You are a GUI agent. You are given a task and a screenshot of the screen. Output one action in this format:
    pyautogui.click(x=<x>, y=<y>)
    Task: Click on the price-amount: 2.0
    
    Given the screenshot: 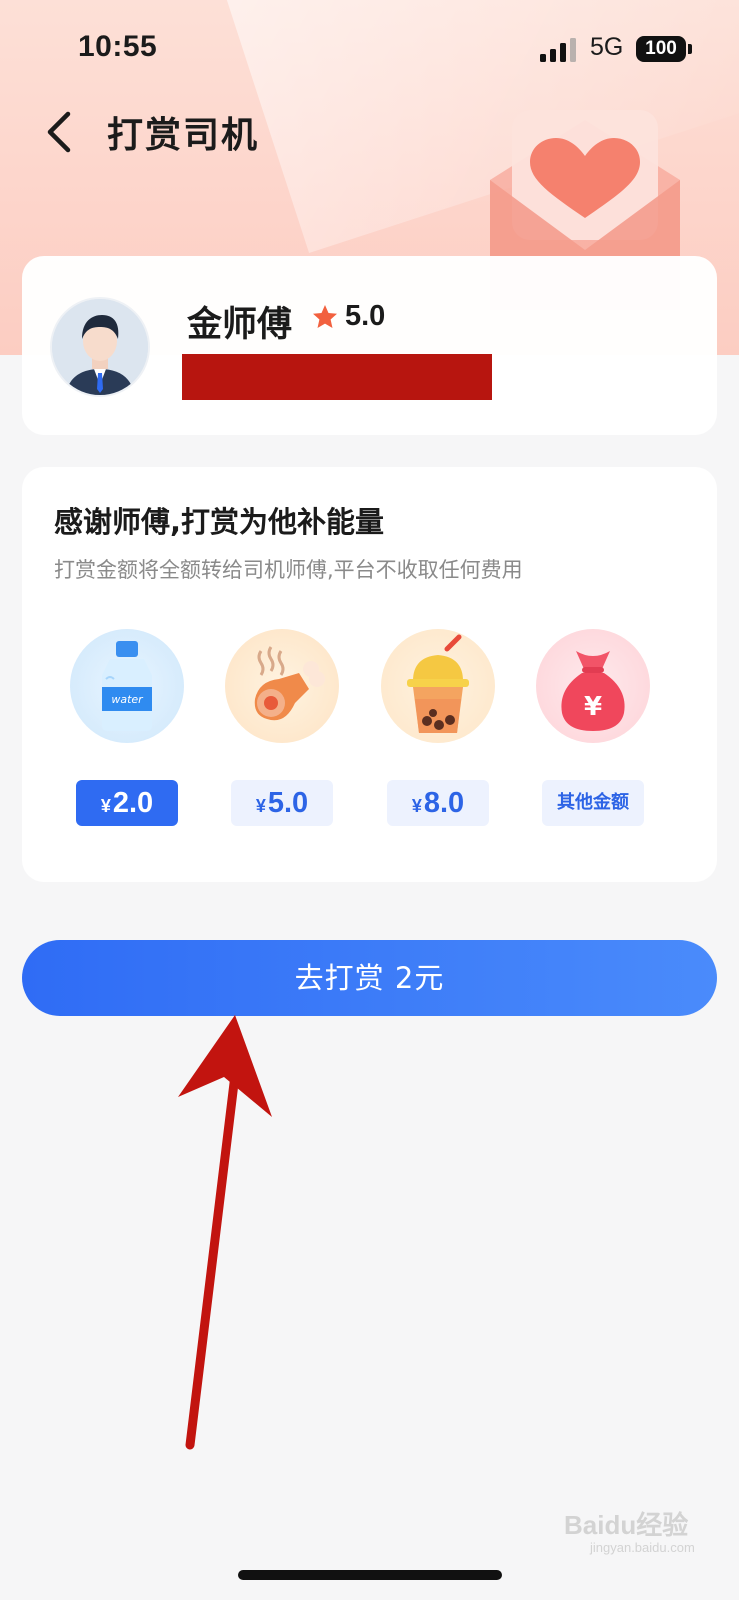 What is the action you would take?
    pyautogui.click(x=133, y=803)
    